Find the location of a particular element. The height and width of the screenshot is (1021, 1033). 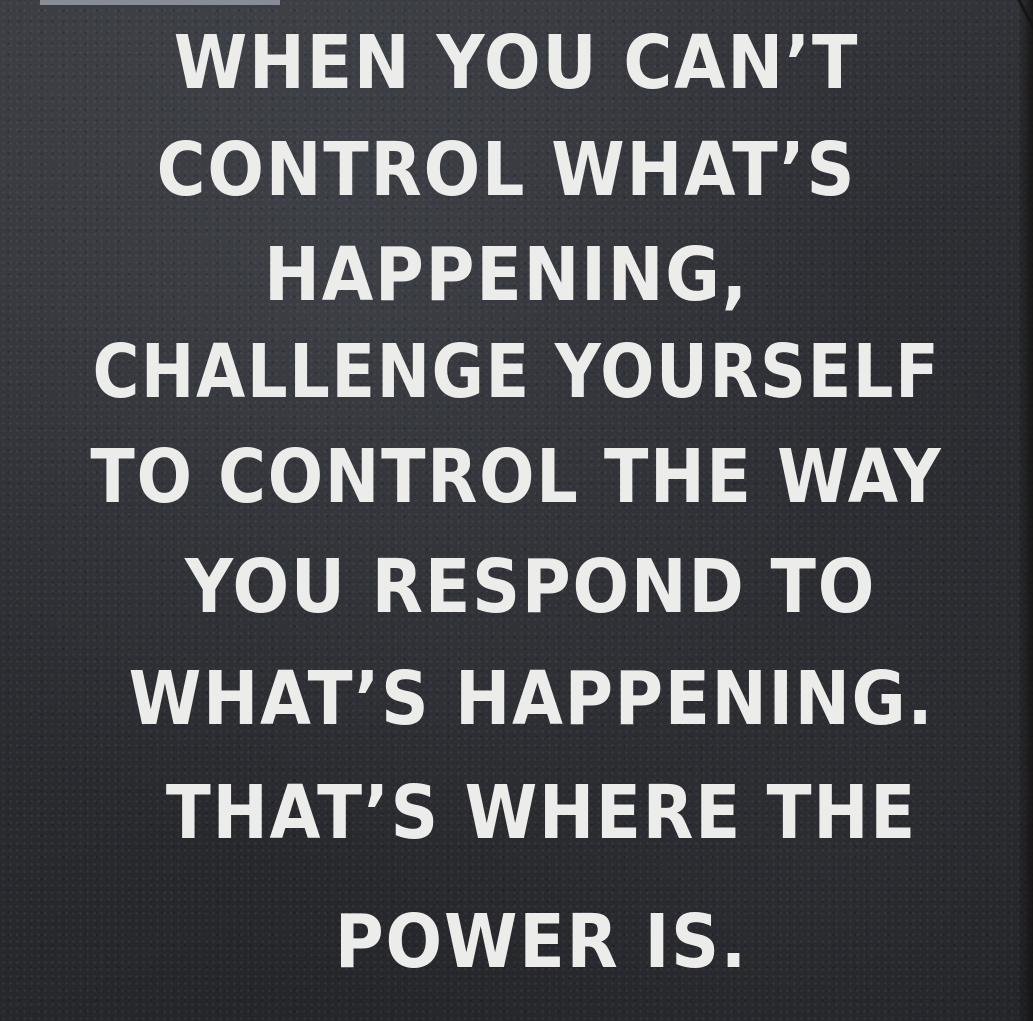

quote-line-1: WHEN YOU CAN’T is located at coordinates (516, 63).